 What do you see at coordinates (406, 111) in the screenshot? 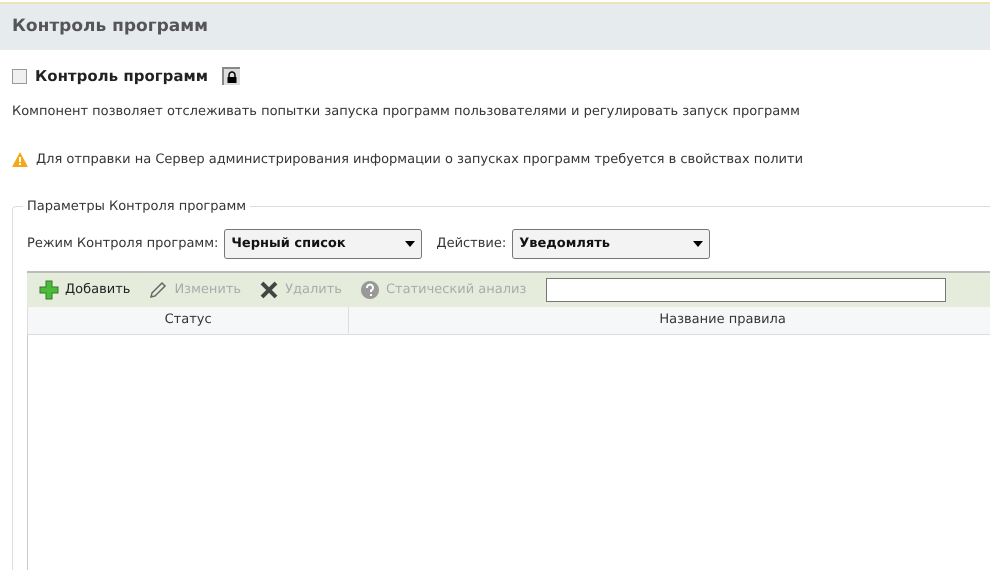
I see `description-text: Компонент позволяет отслеживать попытки запуска программ пользователями и регулировать запуск программ` at bounding box center [406, 111].